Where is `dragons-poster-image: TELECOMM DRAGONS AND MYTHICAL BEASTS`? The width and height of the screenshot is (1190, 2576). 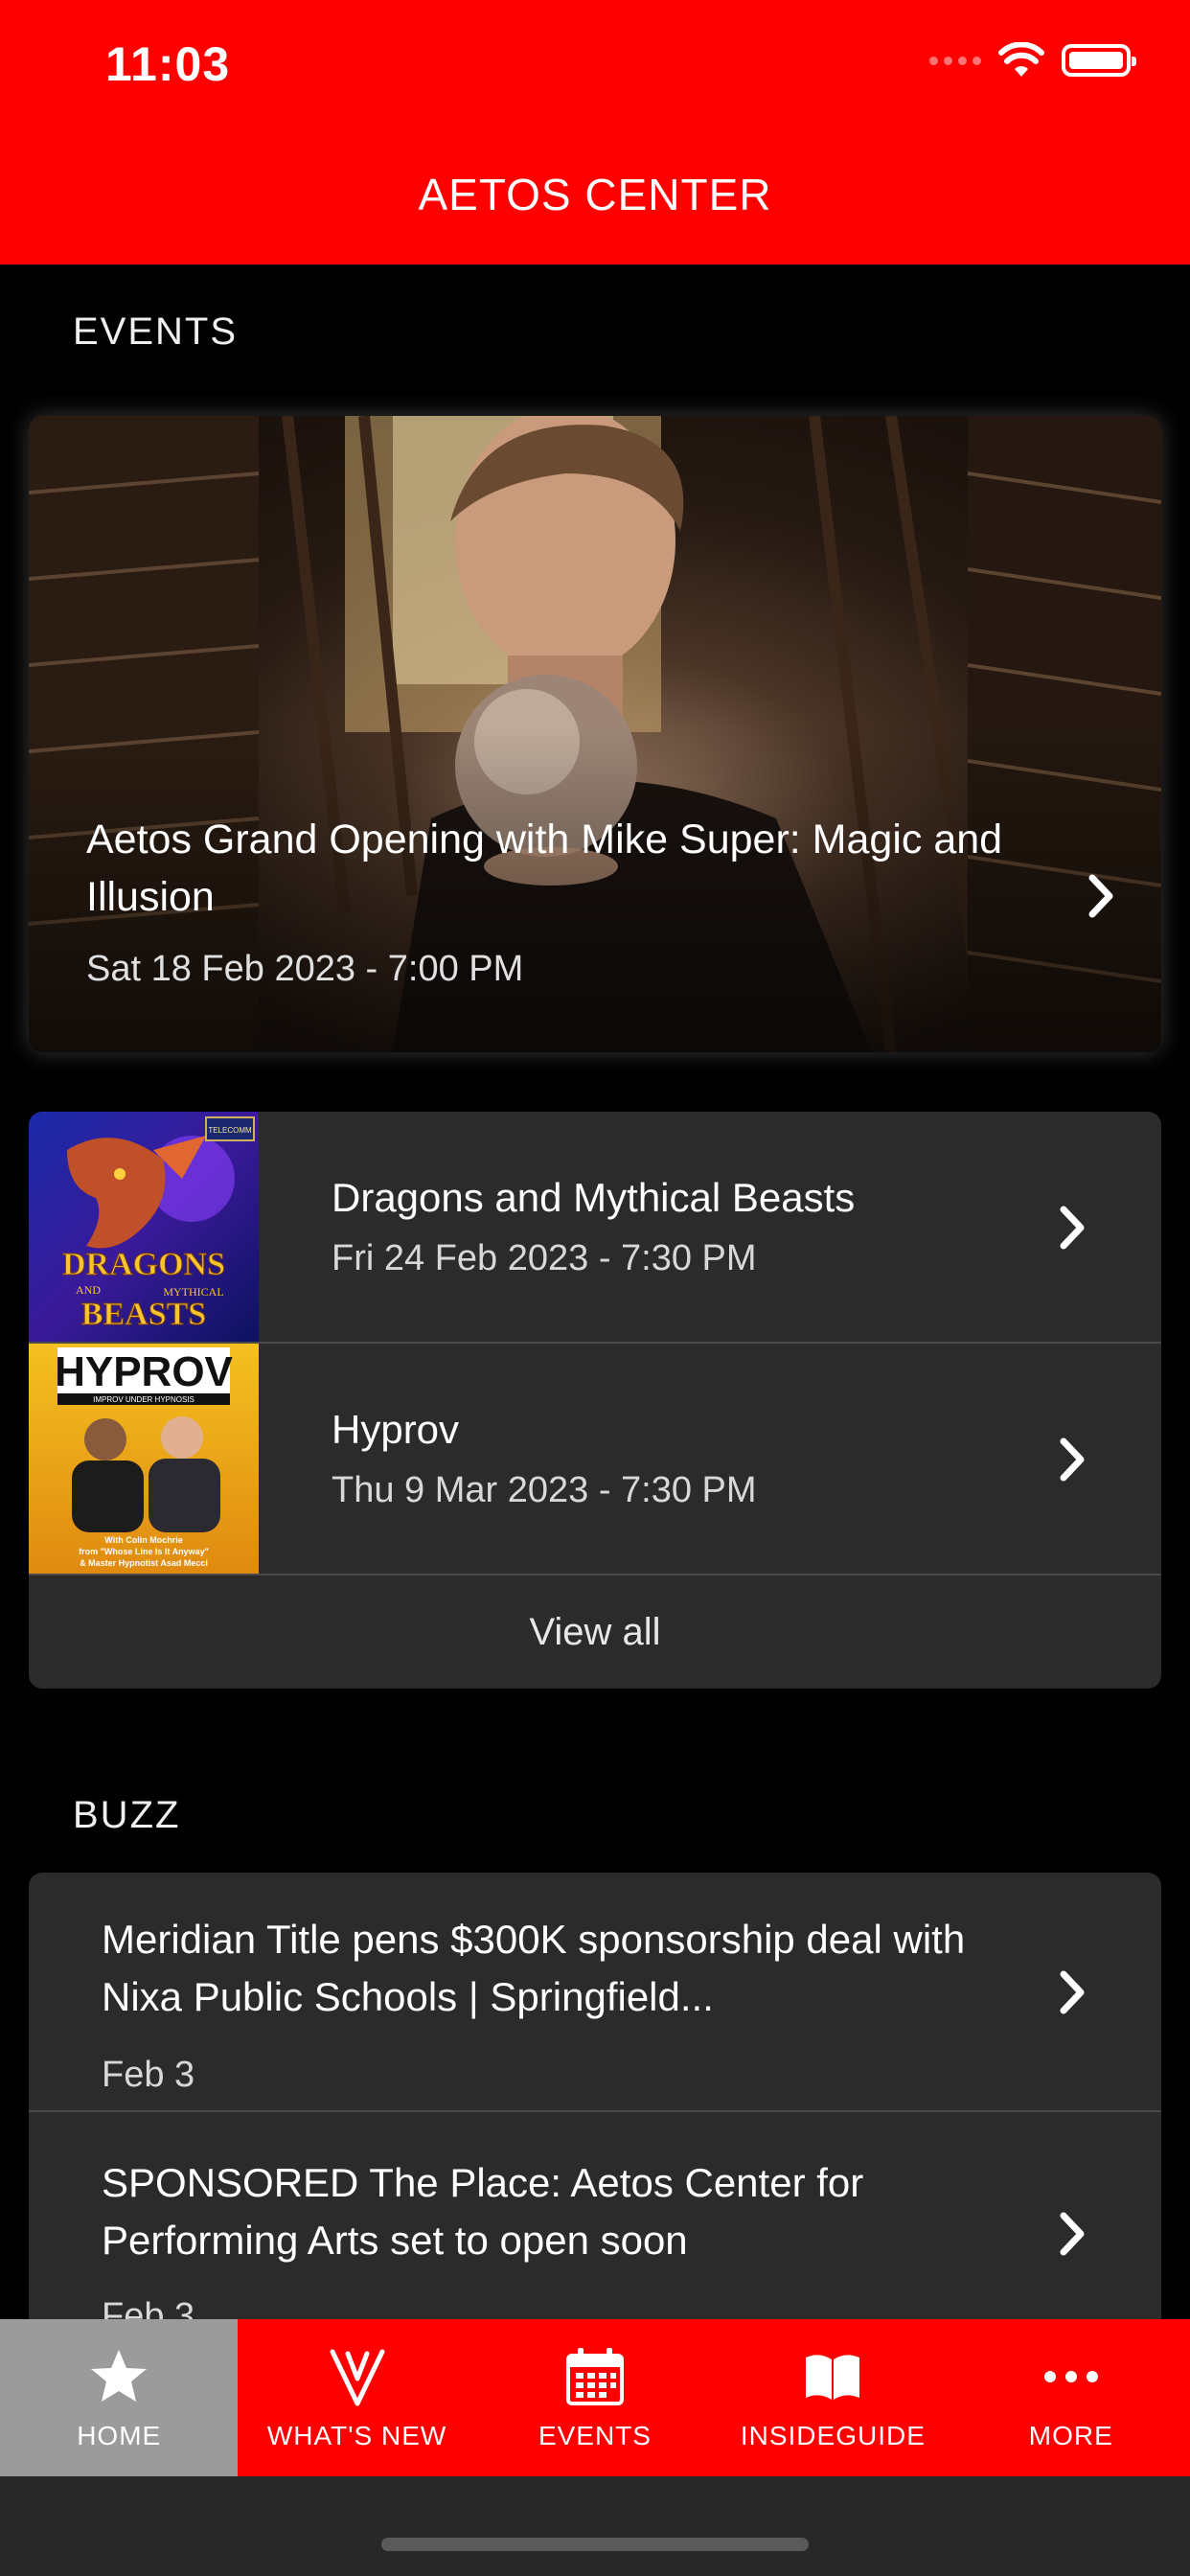 dragons-poster-image: TELECOMM DRAGONS AND MYTHICAL BEASTS is located at coordinates (144, 1227).